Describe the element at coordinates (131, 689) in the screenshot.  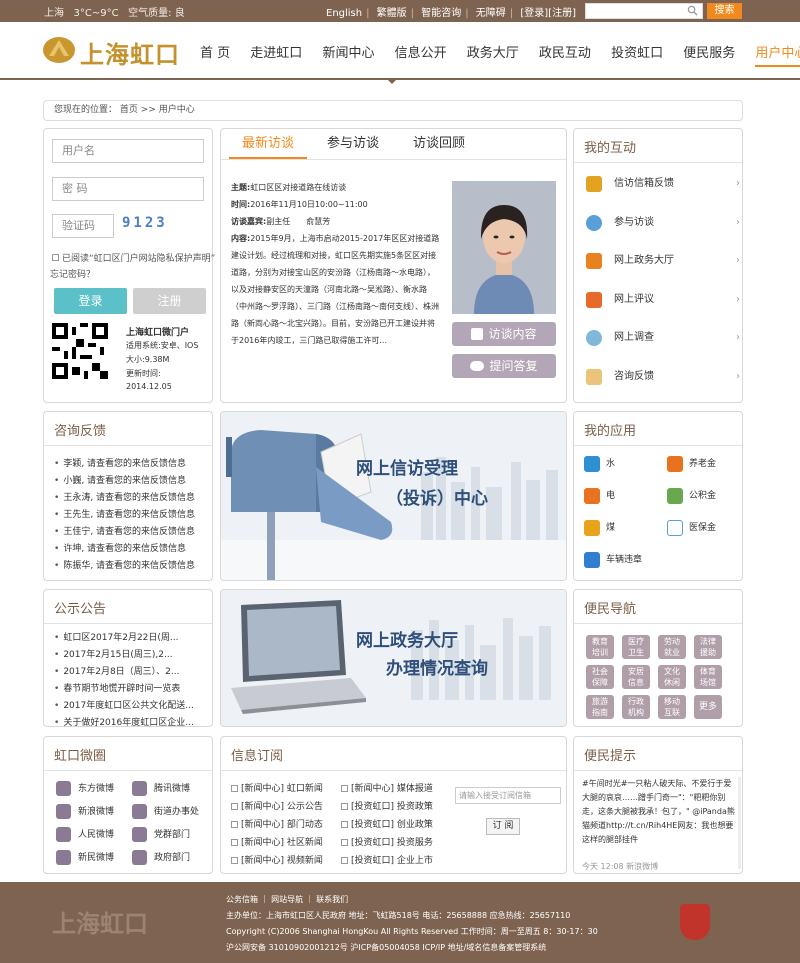
I see `list-item: 春节期节地慌开辟时间一览表` at that location.